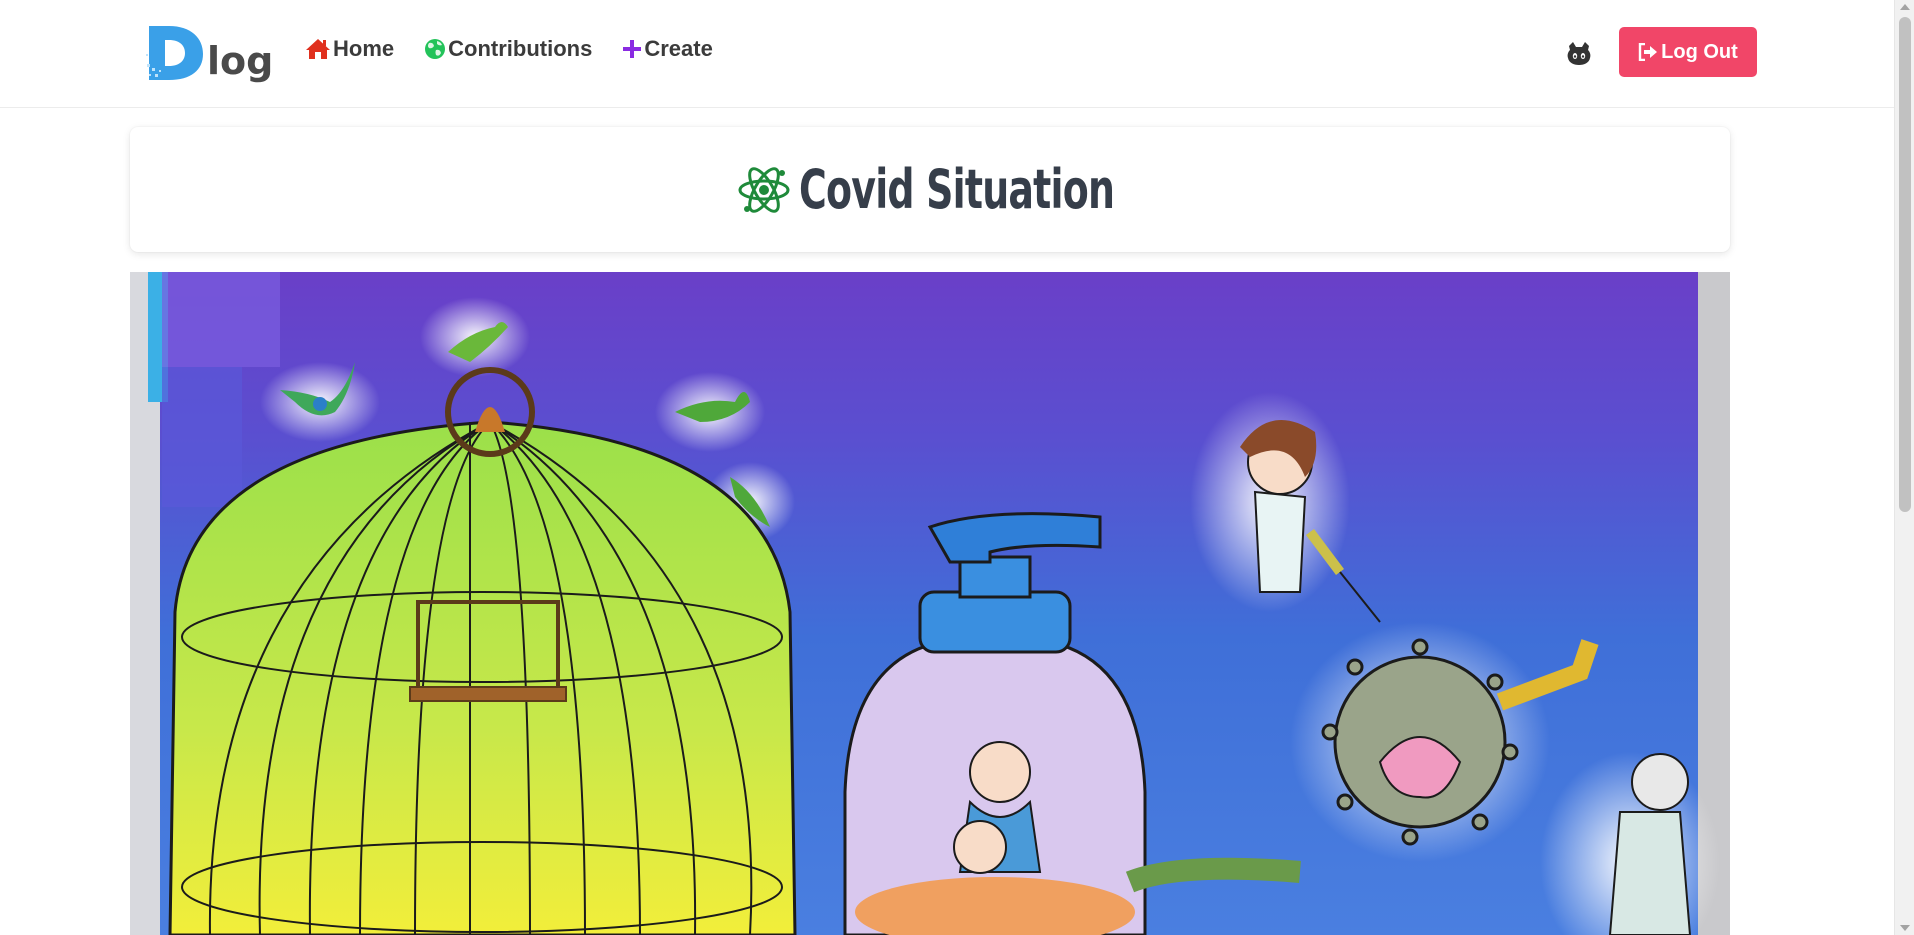 Image resolution: width=1914 pixels, height=935 pixels. I want to click on github-icon, so click(1579, 54).